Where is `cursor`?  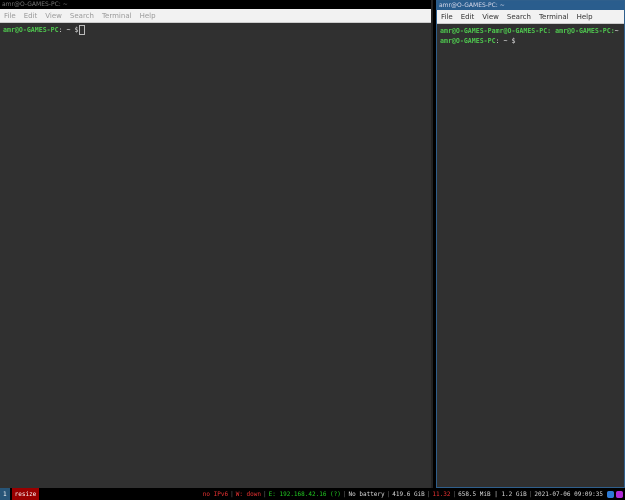
cursor is located at coordinates (82, 30).